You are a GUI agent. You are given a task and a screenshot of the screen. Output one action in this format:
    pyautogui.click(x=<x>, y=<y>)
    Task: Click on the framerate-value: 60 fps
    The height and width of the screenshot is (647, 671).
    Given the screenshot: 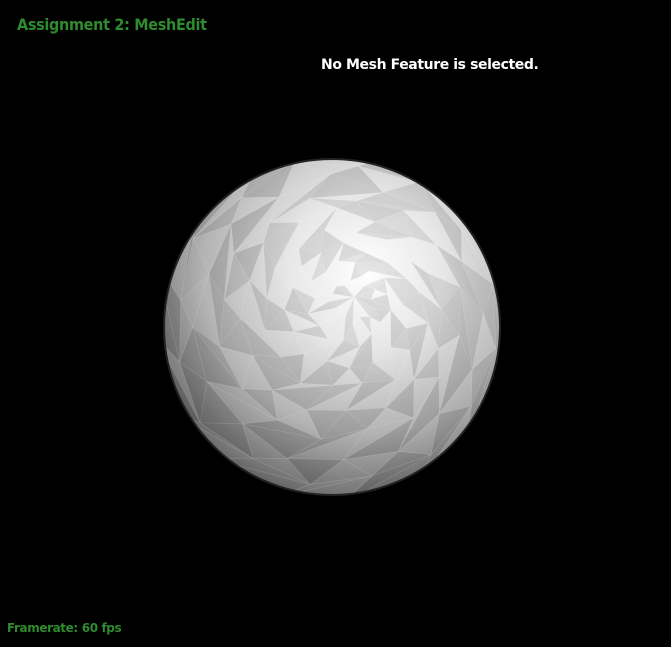 What is the action you would take?
    pyautogui.click(x=101, y=628)
    